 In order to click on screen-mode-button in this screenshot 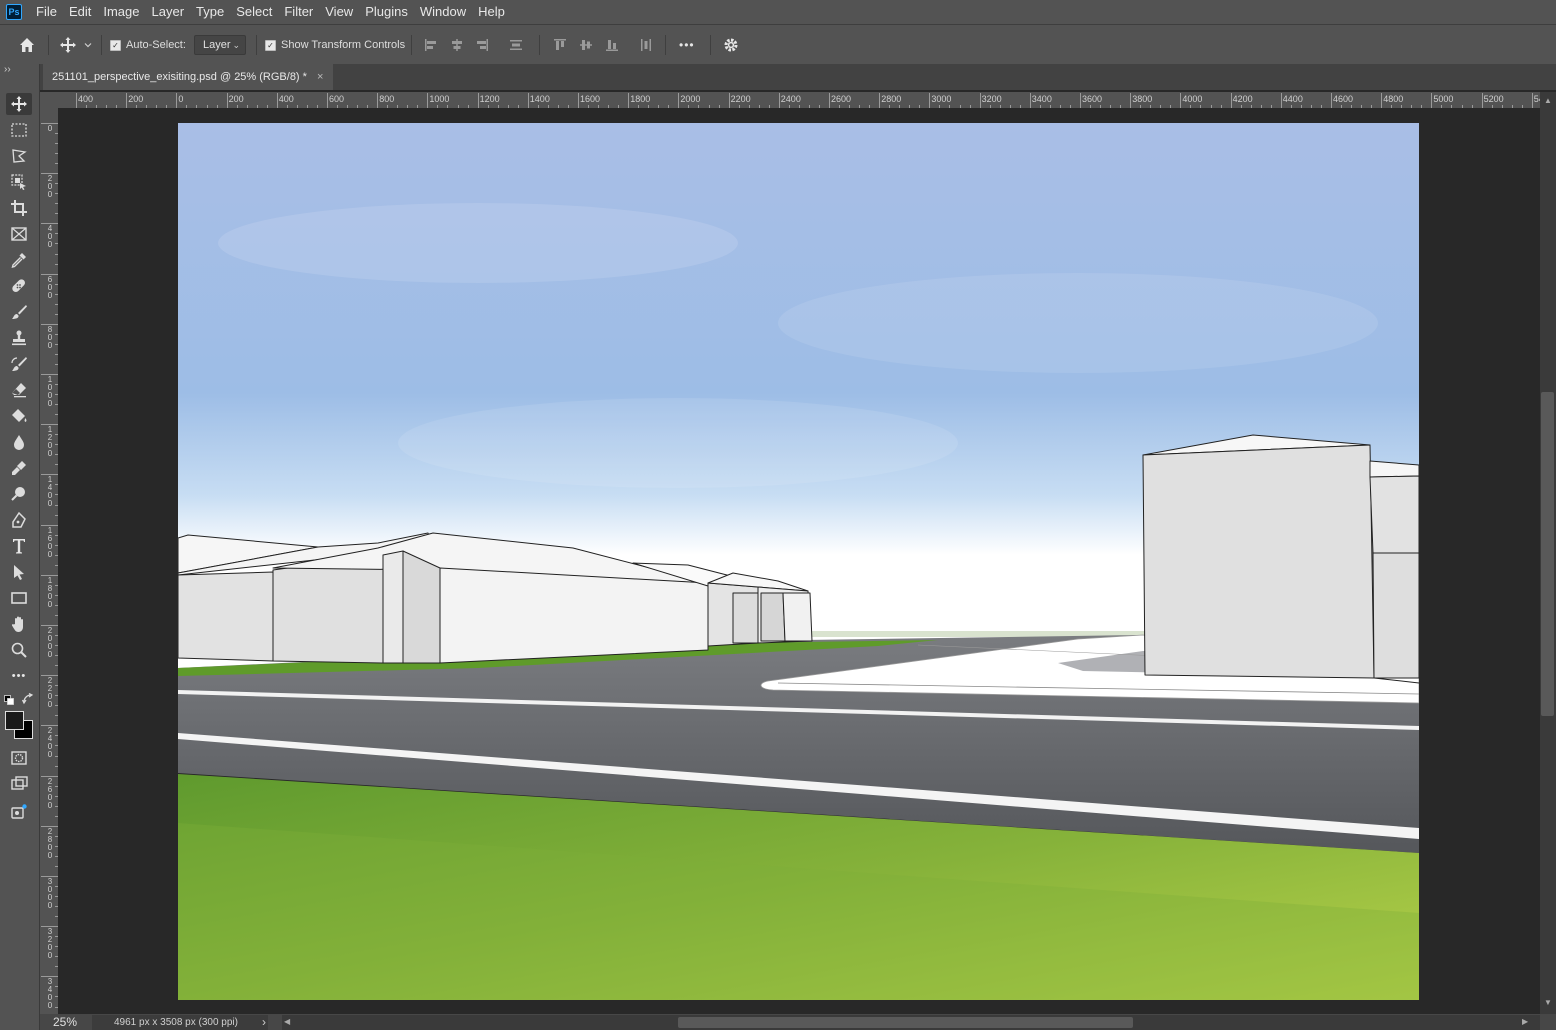, I will do `click(19, 784)`.